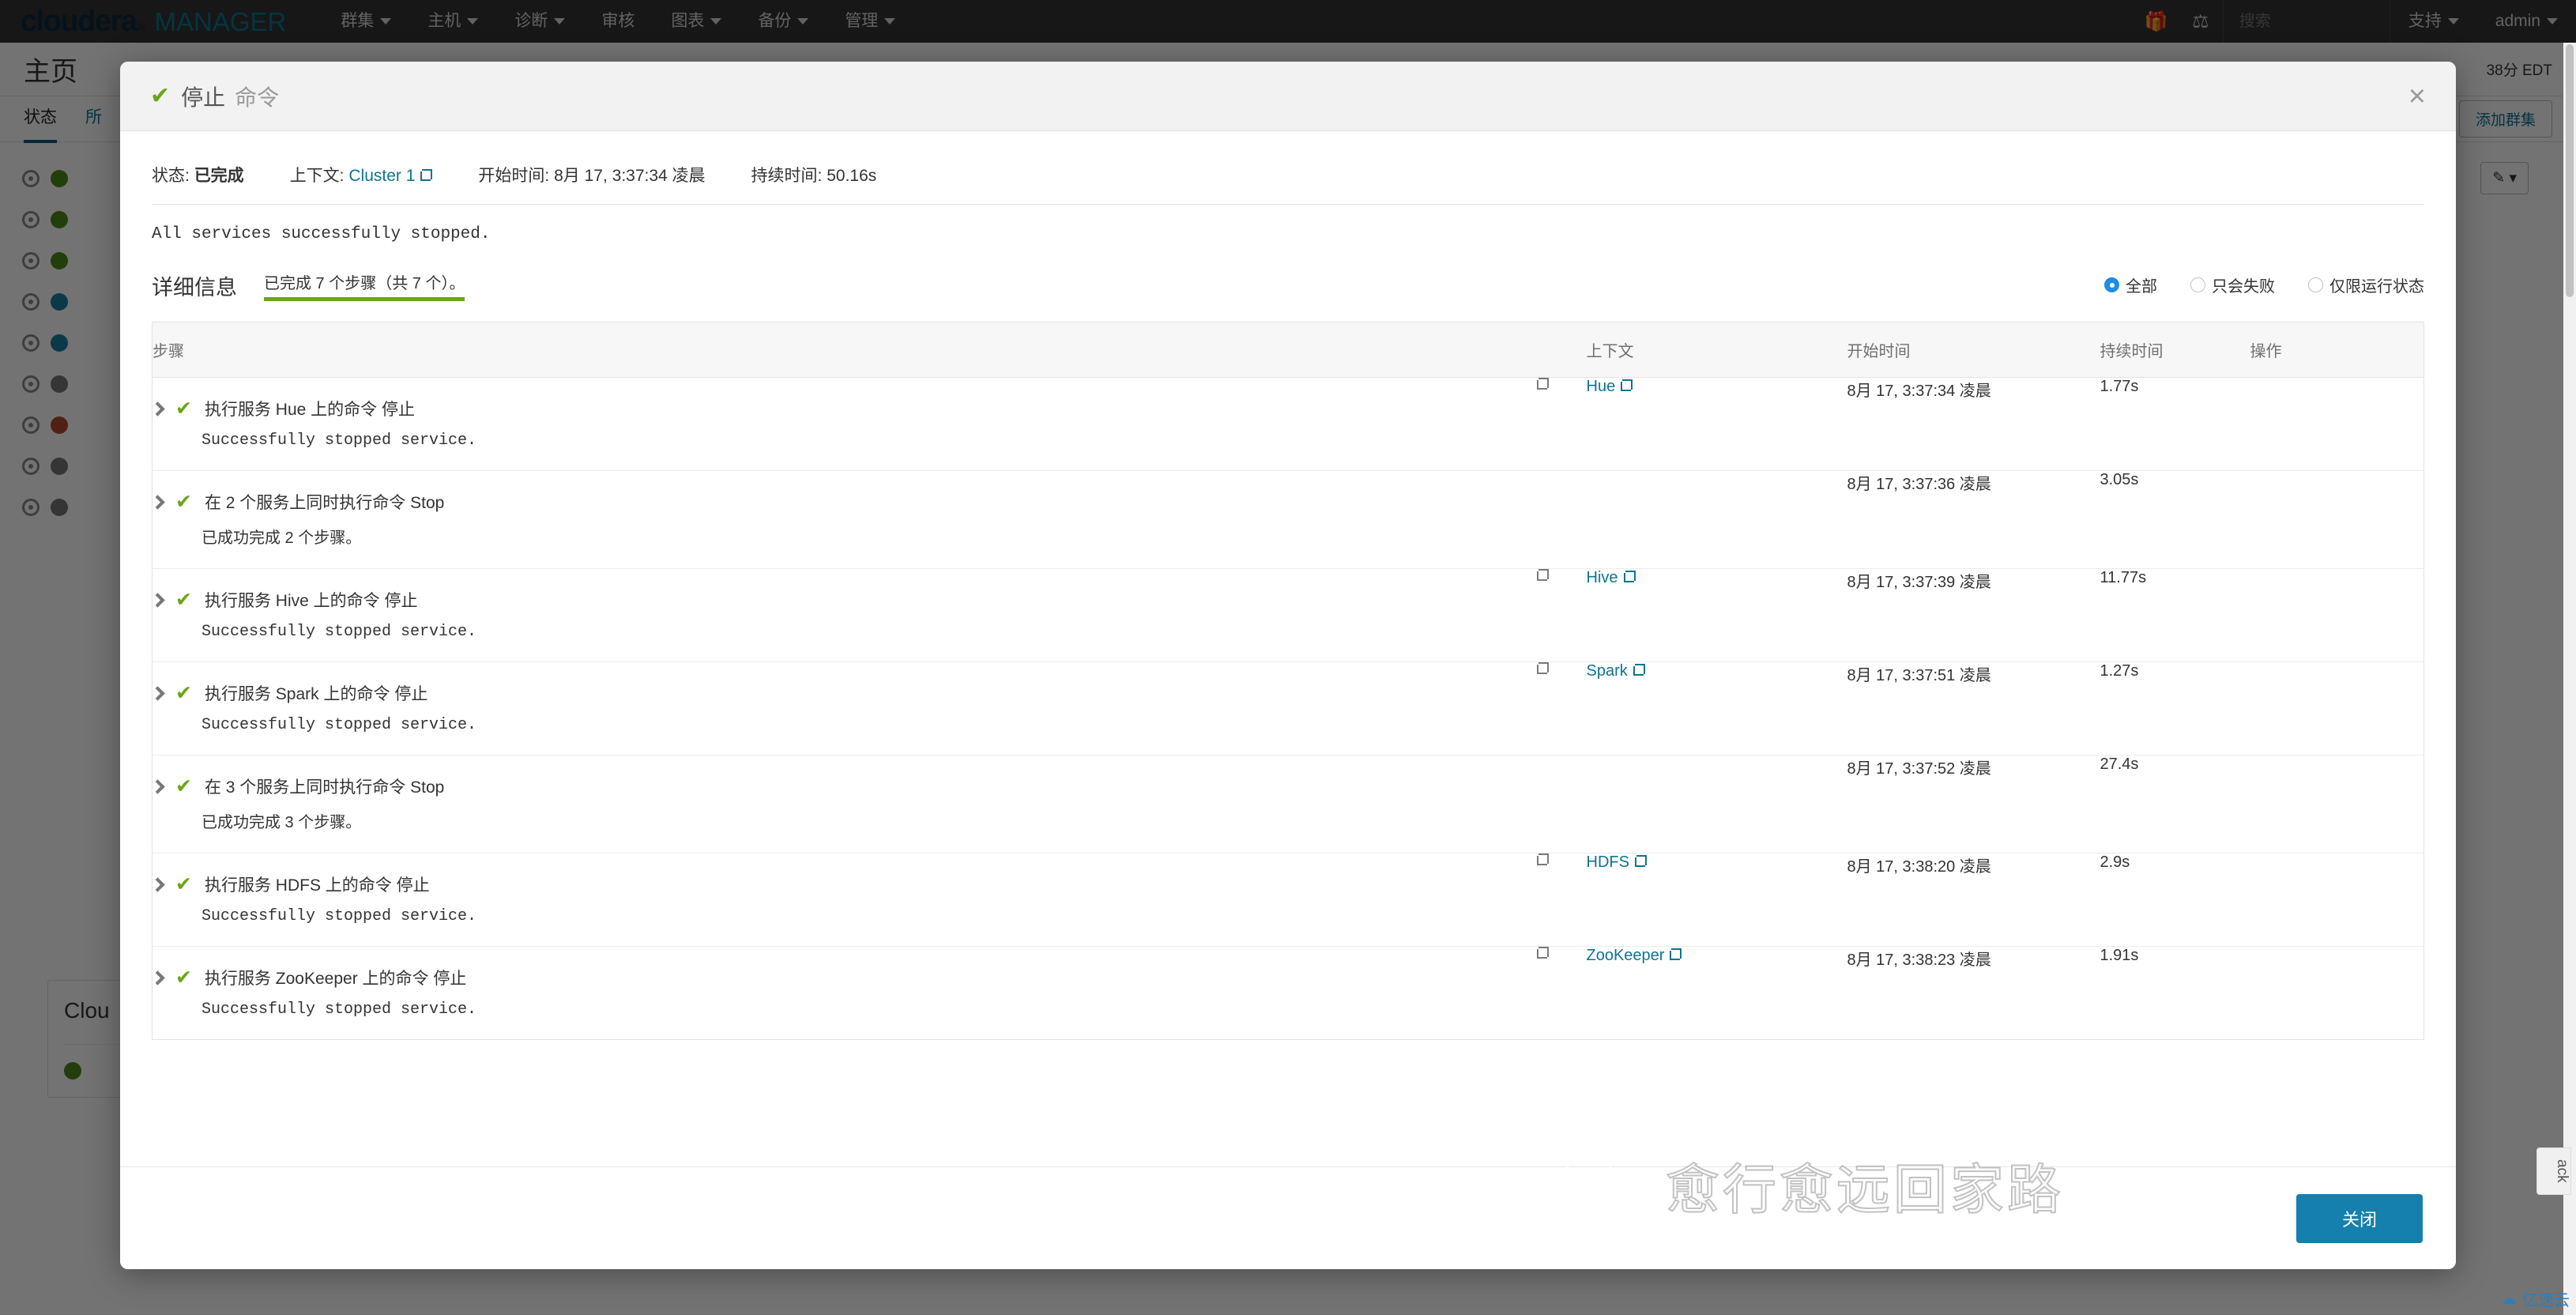  Describe the element at coordinates (1601, 386) in the screenshot. I see `context-link: Hue` at that location.